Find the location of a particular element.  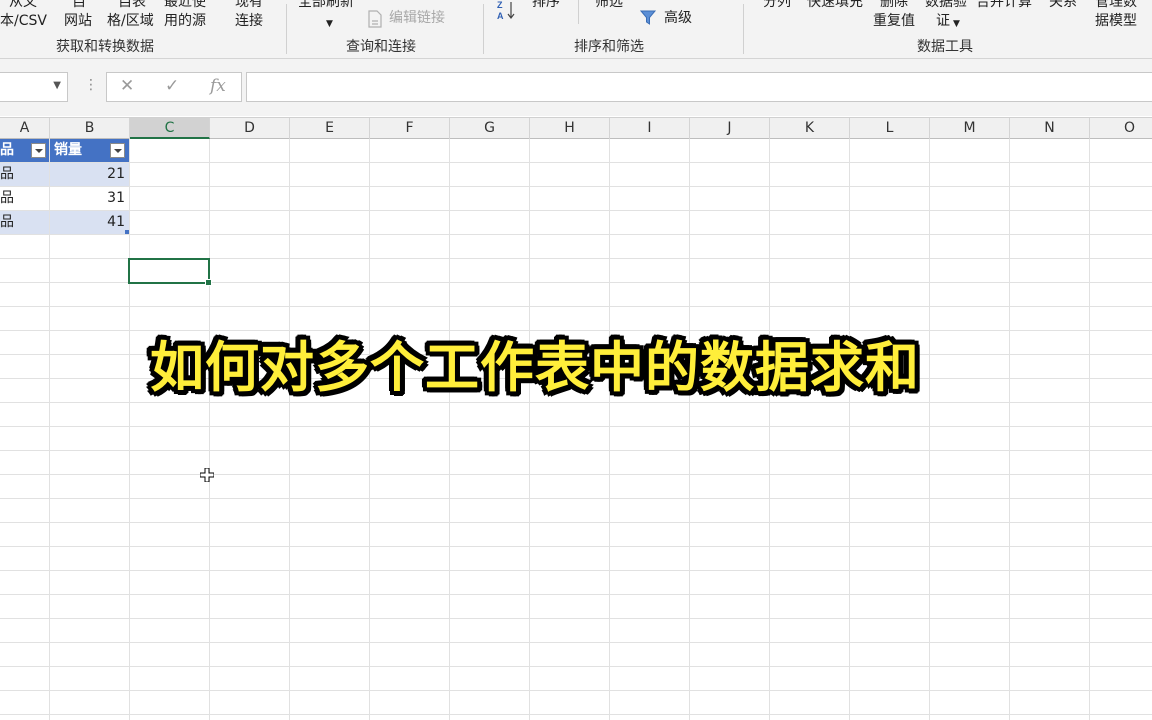

column-header-i: I is located at coordinates (650, 128).